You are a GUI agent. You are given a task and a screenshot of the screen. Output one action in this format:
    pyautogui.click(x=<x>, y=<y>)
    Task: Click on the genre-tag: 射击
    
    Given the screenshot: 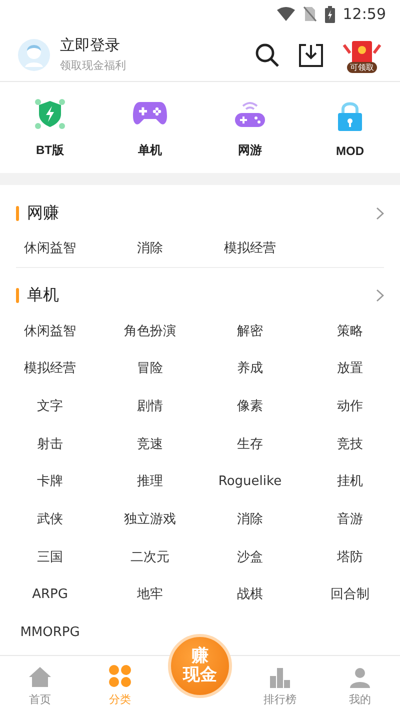 What is the action you would take?
    pyautogui.click(x=50, y=443)
    